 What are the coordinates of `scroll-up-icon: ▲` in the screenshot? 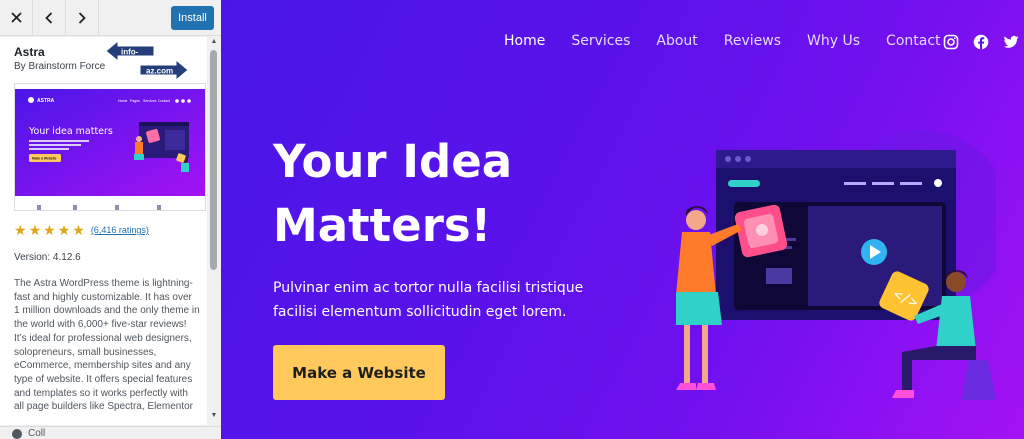 It's located at (214, 43).